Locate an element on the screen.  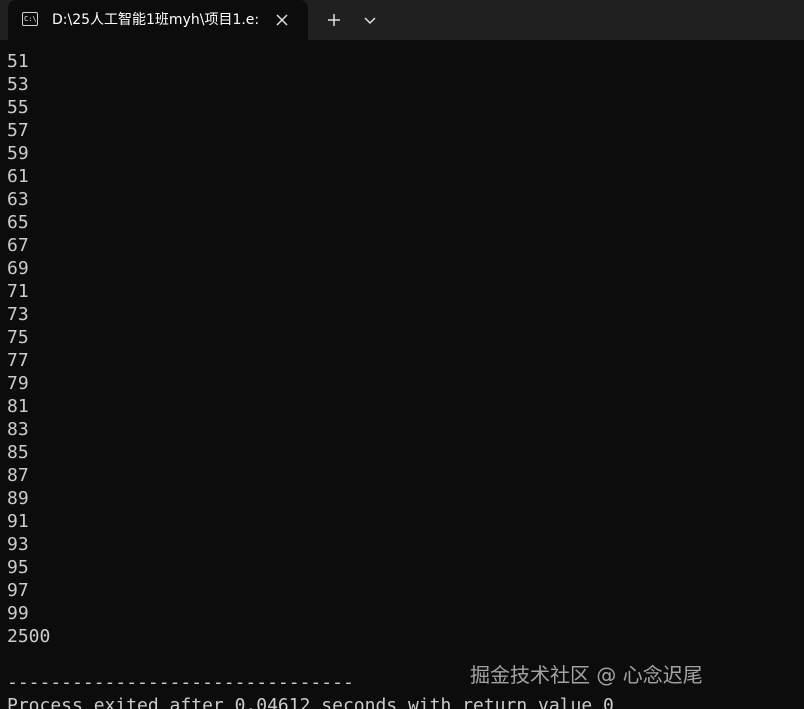
console-line: 95 is located at coordinates (18, 567).